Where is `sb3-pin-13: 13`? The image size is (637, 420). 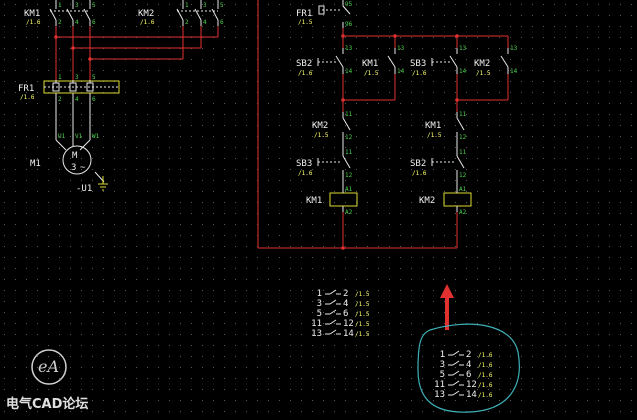 sb3-pin-13: 13 is located at coordinates (463, 48).